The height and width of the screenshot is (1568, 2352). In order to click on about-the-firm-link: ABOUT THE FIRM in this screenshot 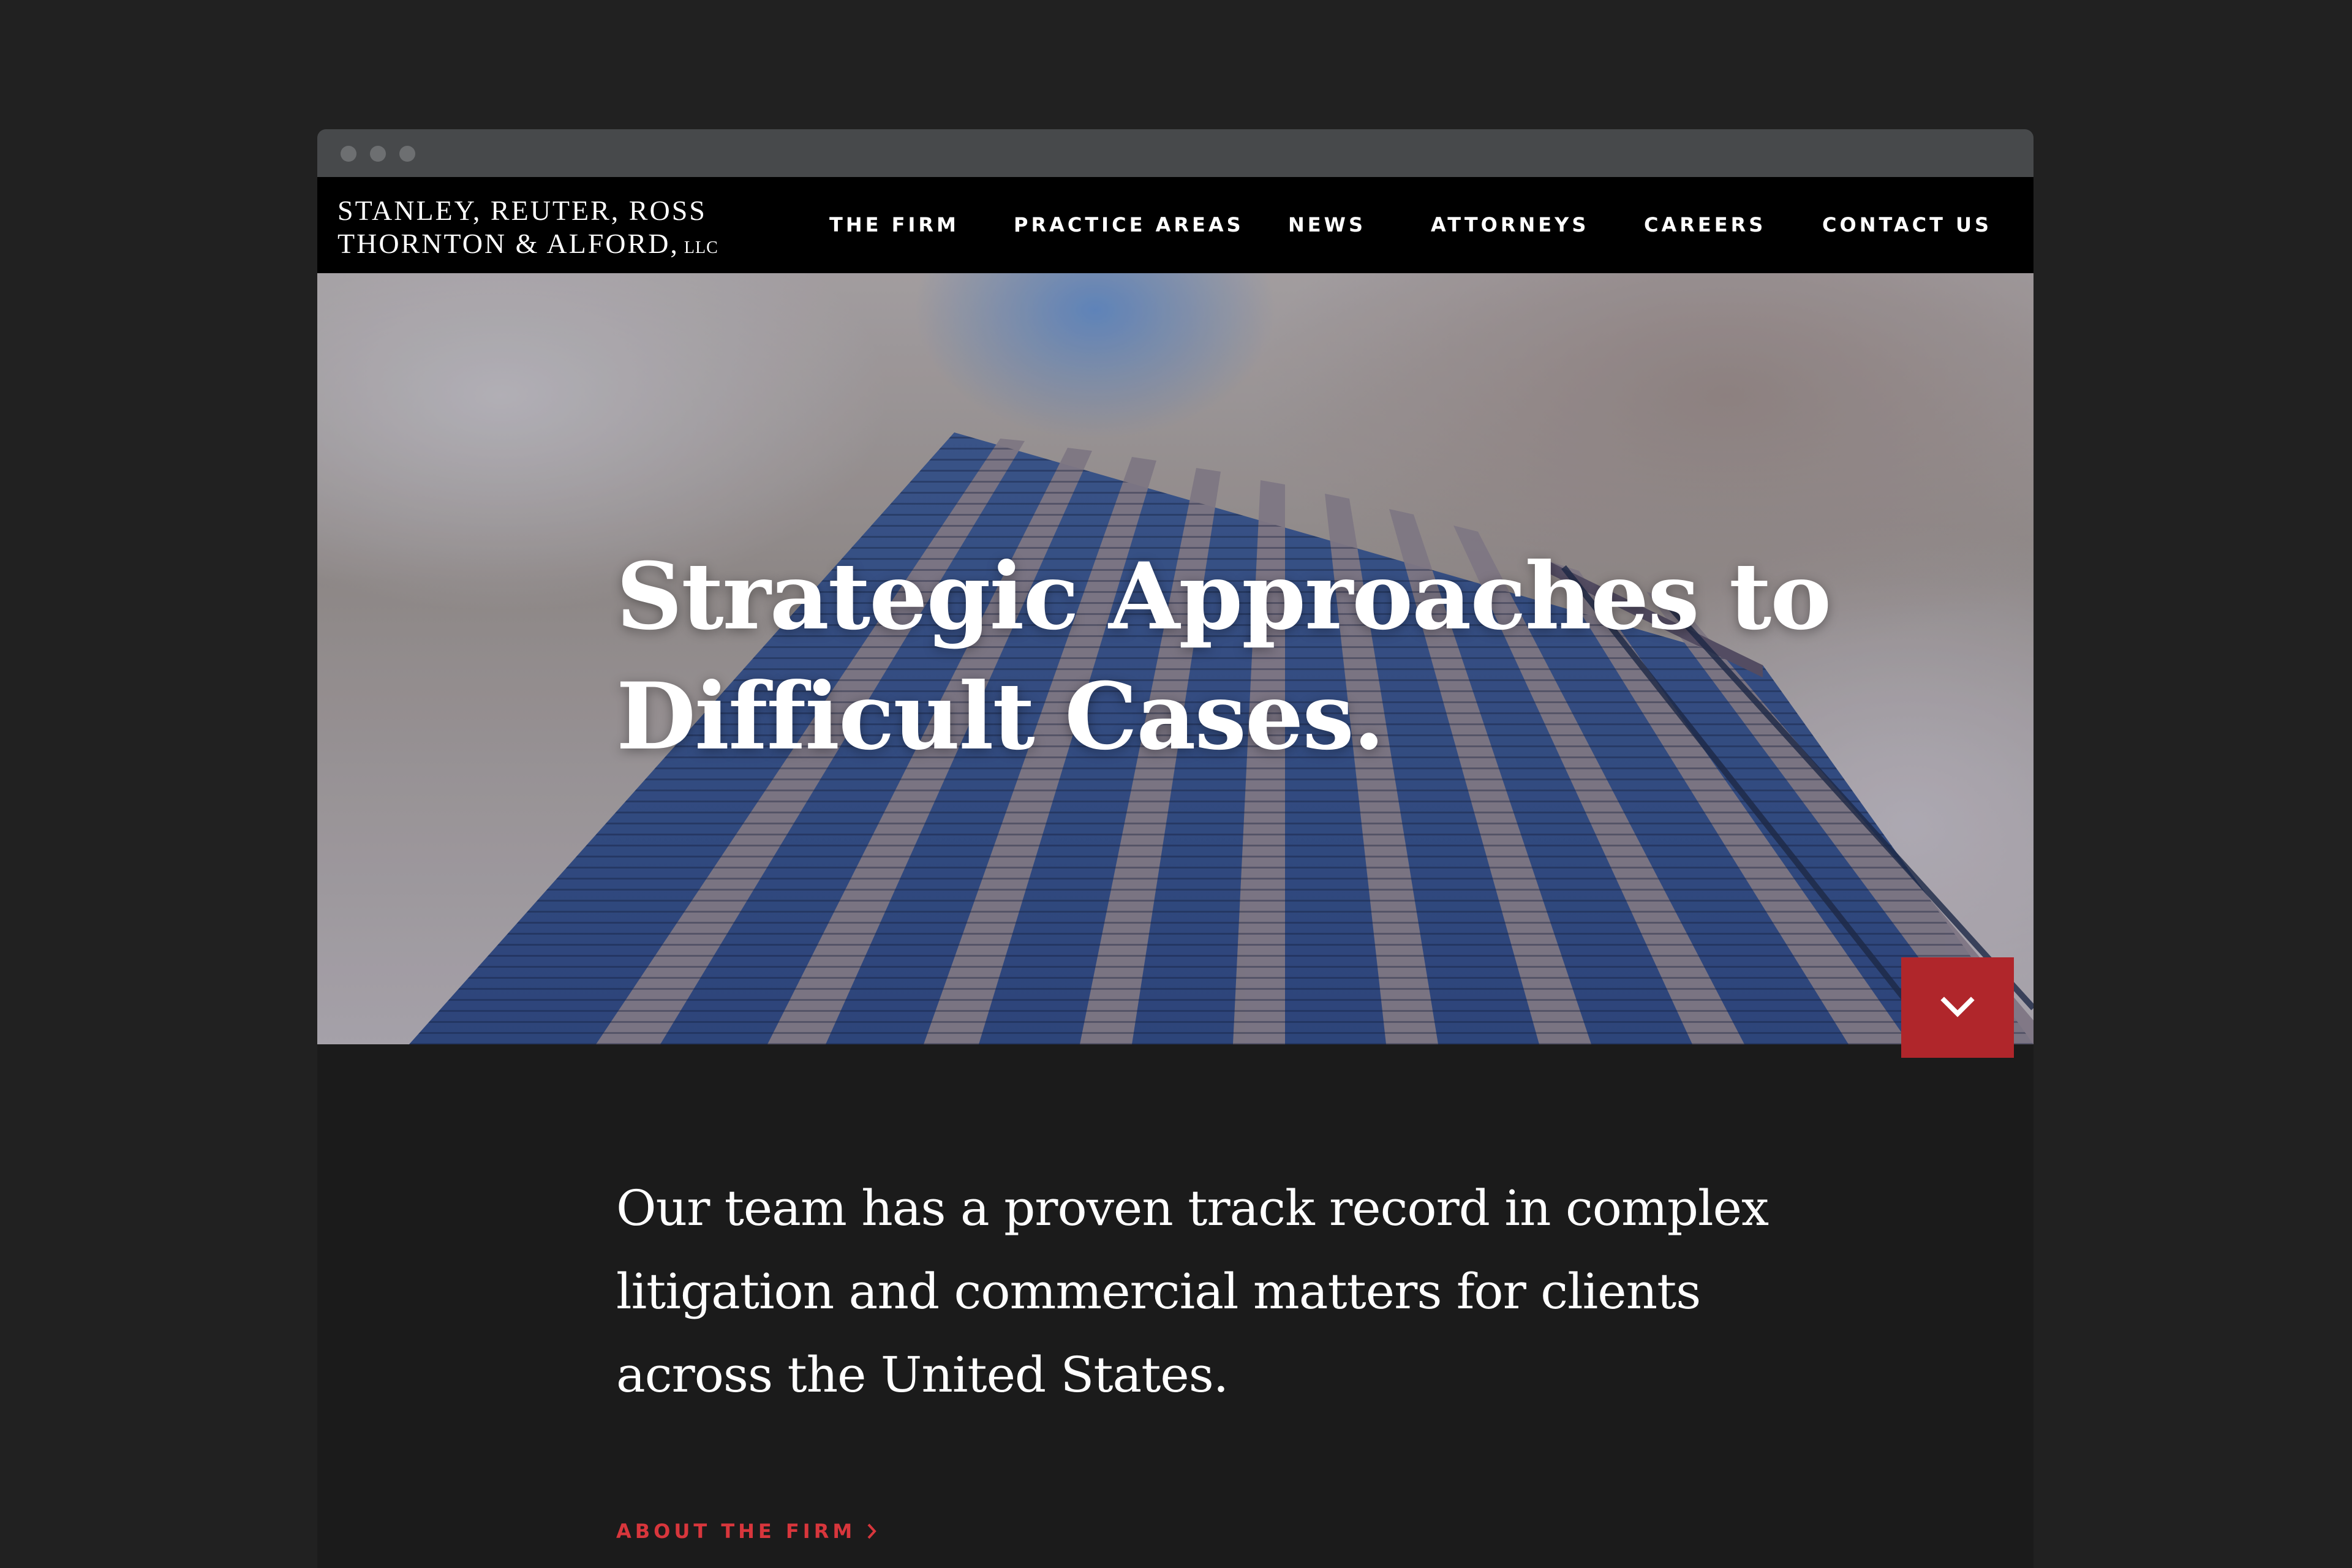, I will do `click(747, 1531)`.